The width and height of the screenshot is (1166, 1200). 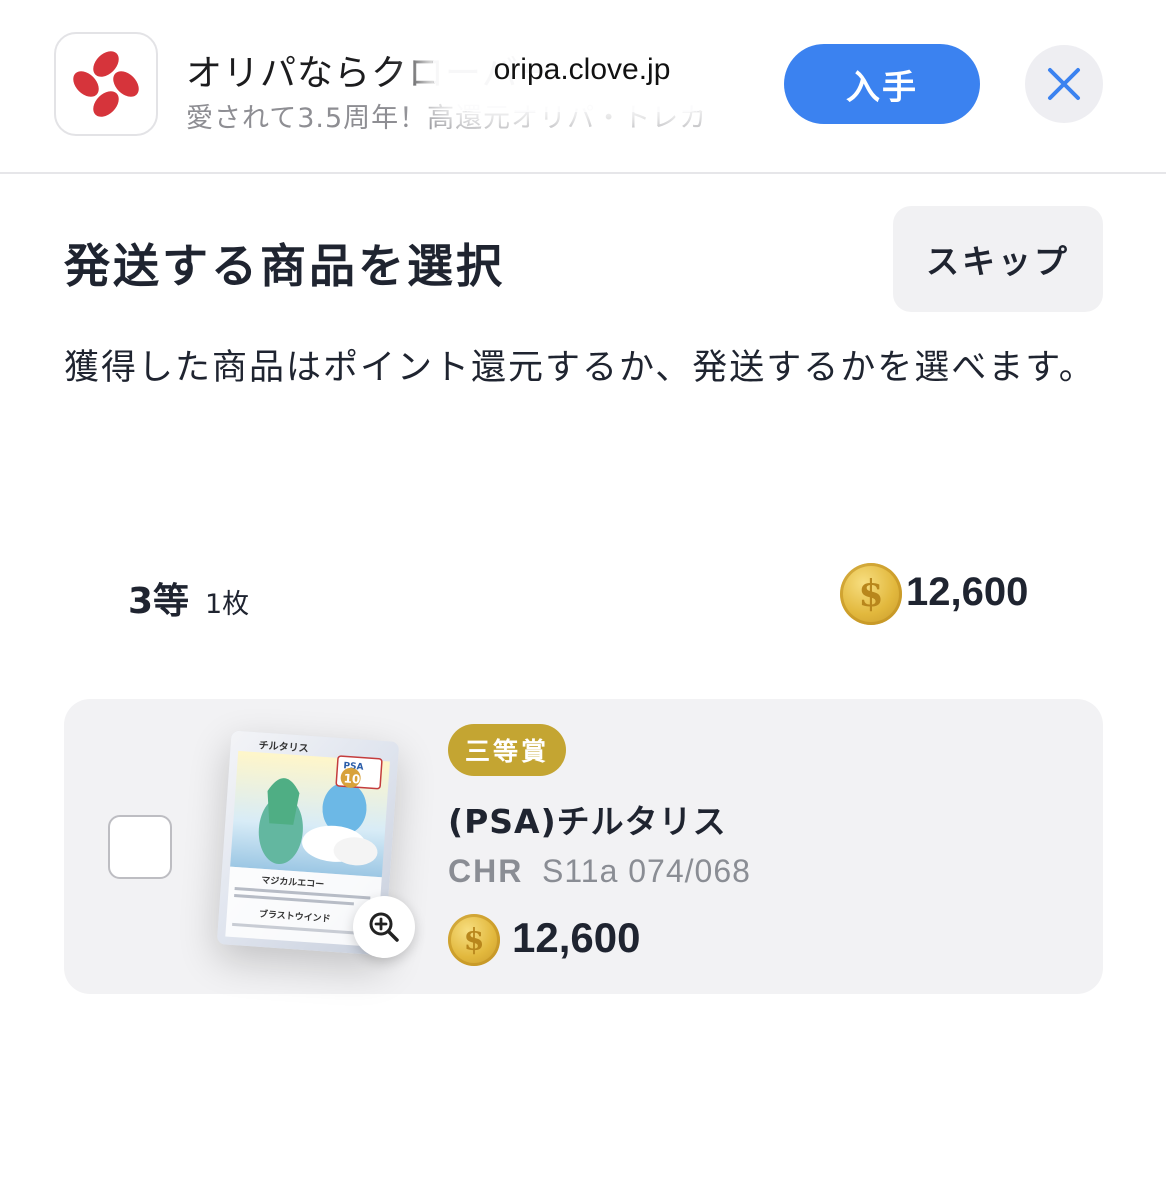 What do you see at coordinates (580, 368) in the screenshot?
I see `description-text: 獲得した商品はポイント還元するか、発送するかを選べます。` at bounding box center [580, 368].